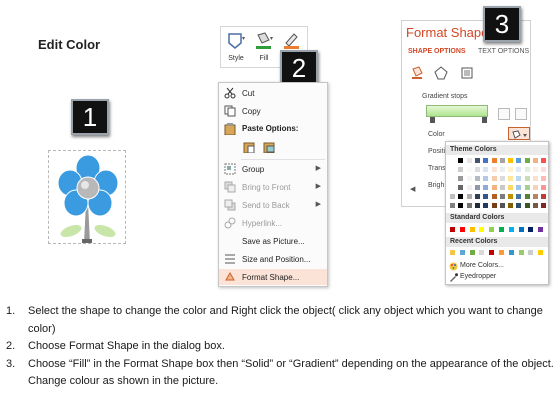 This screenshot has width=560, height=420. Describe the element at coordinates (249, 147) in the screenshot. I see `paste-keep-format-icon` at that location.